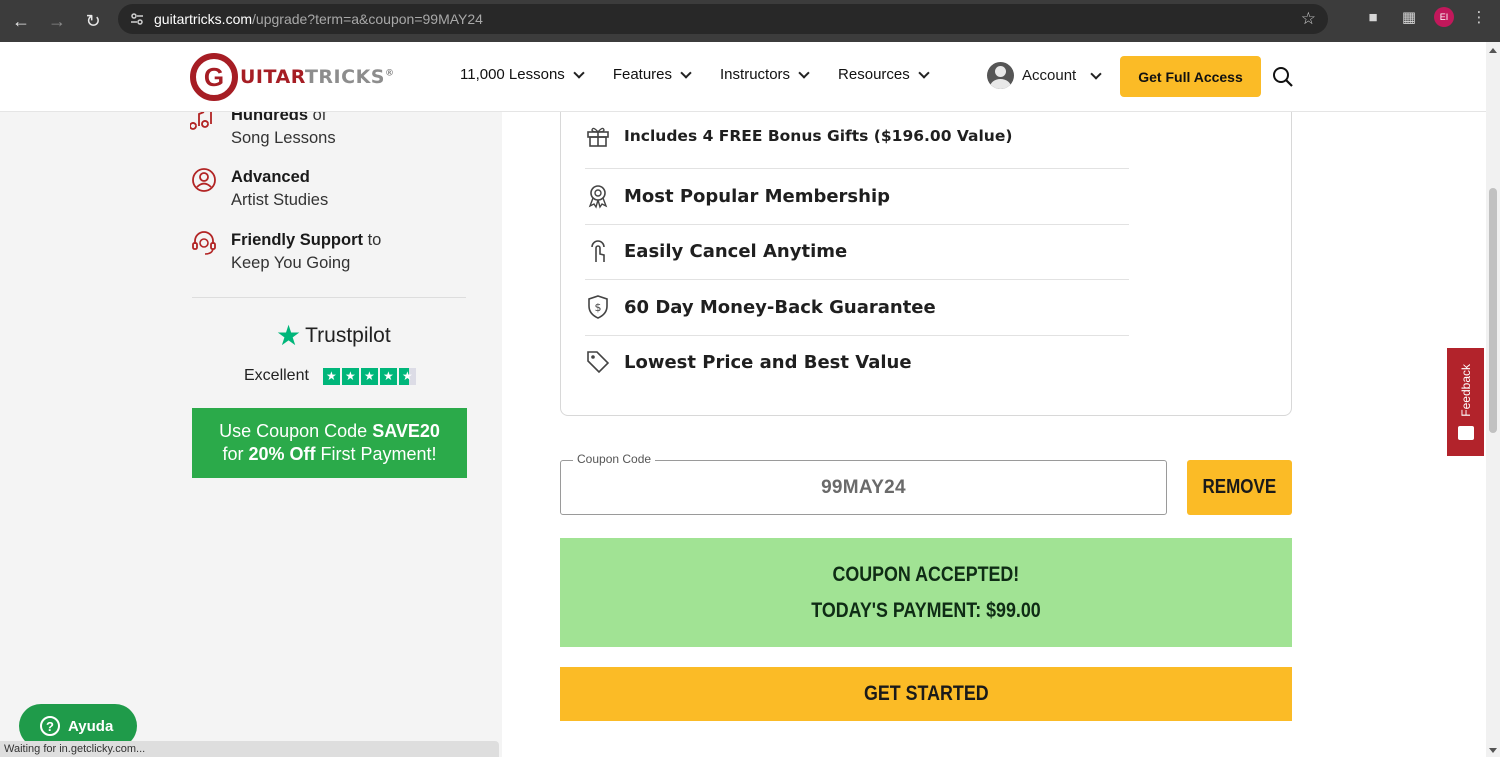 The image size is (1500, 757). What do you see at coordinates (1283, 77) in the screenshot?
I see `search-icon` at bounding box center [1283, 77].